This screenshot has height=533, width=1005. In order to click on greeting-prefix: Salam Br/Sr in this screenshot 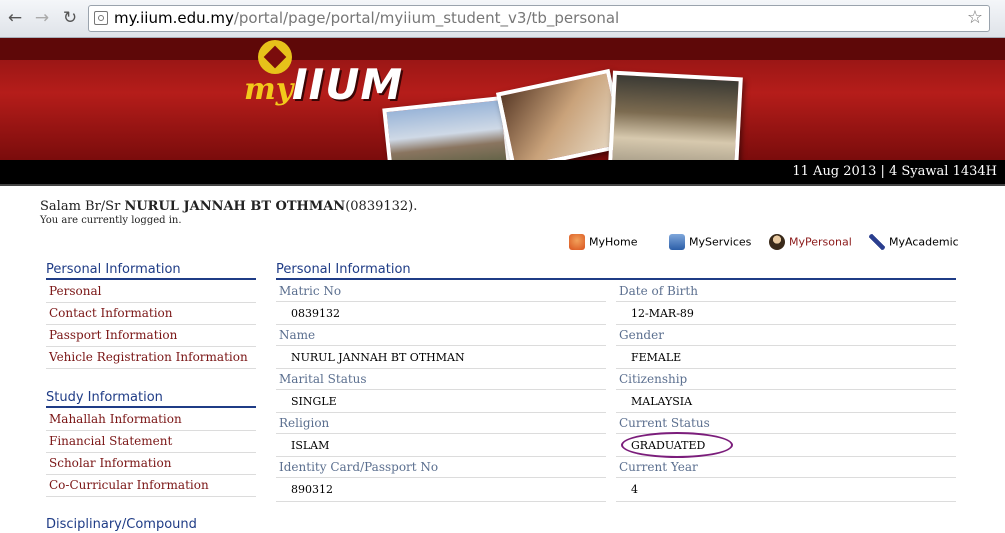, I will do `click(82, 206)`.